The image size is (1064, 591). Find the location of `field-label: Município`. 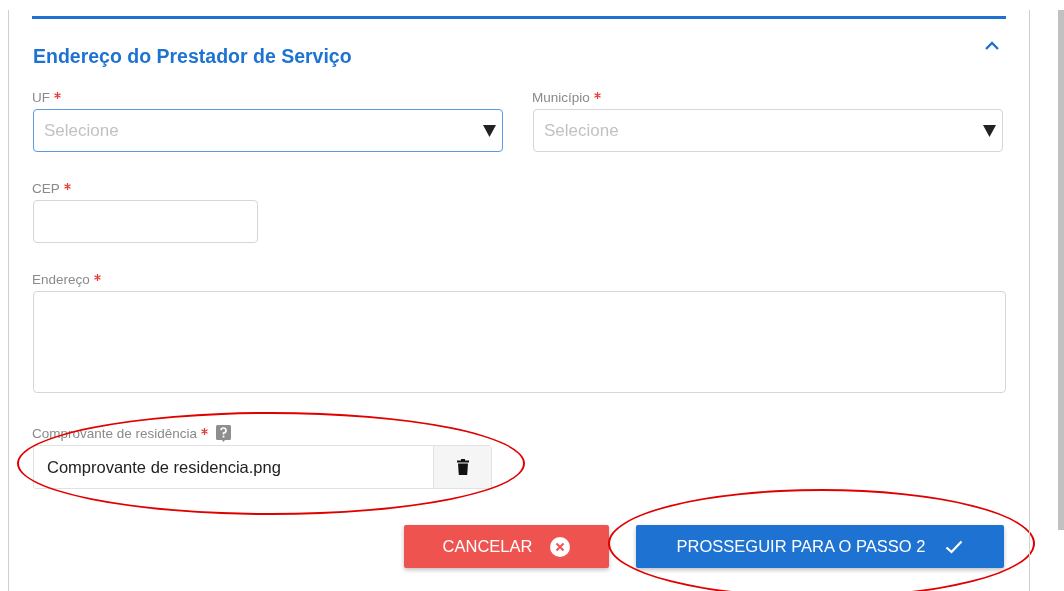

field-label: Município is located at coordinates (561, 97).